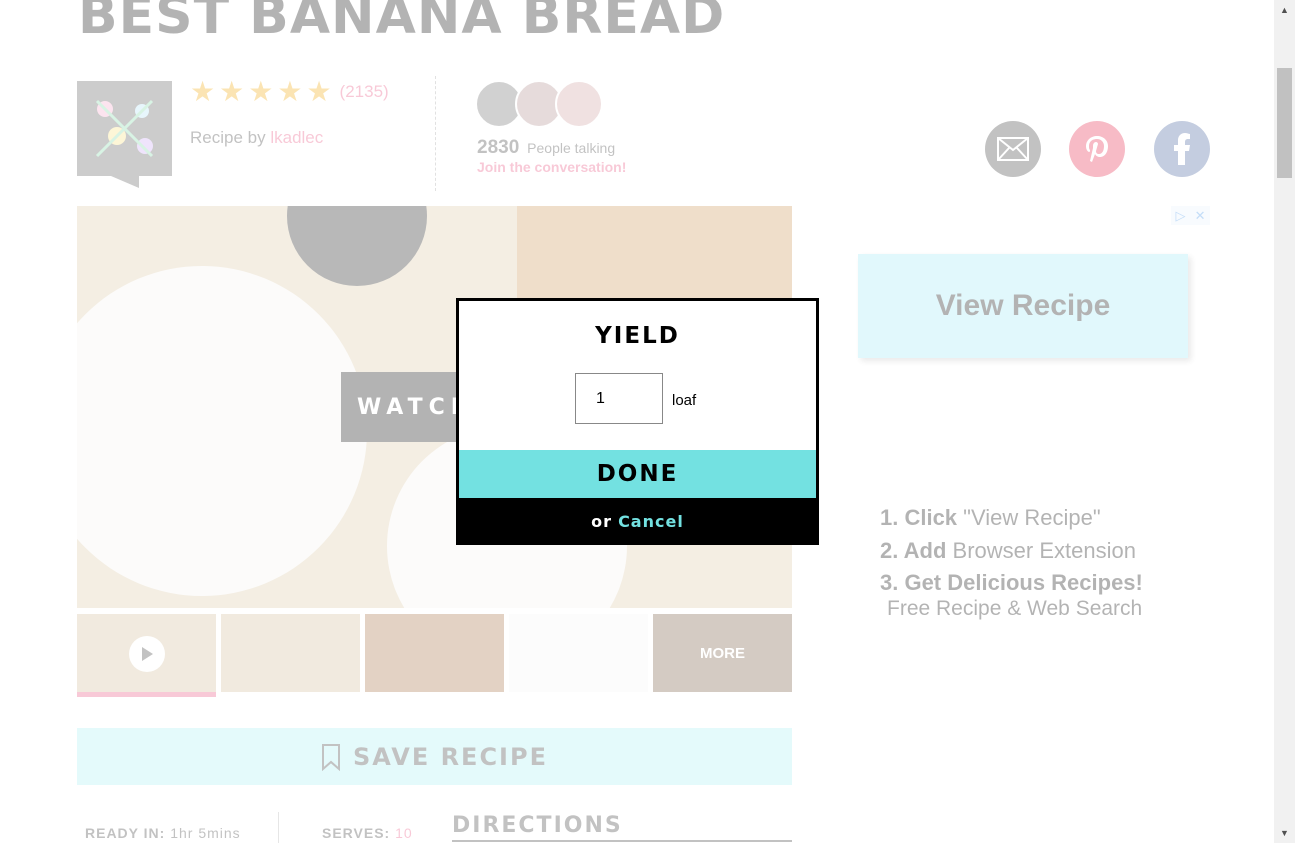 Image resolution: width=1295 pixels, height=843 pixels. I want to click on ad-step: 1. Click "View Recipe", so click(990, 517).